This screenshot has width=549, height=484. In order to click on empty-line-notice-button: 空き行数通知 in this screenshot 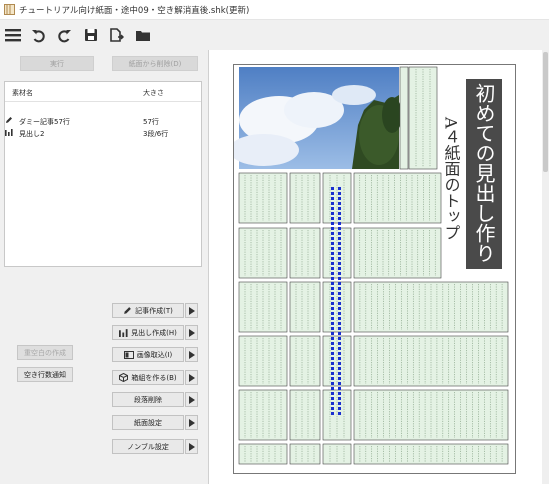, I will do `click(45, 374)`.